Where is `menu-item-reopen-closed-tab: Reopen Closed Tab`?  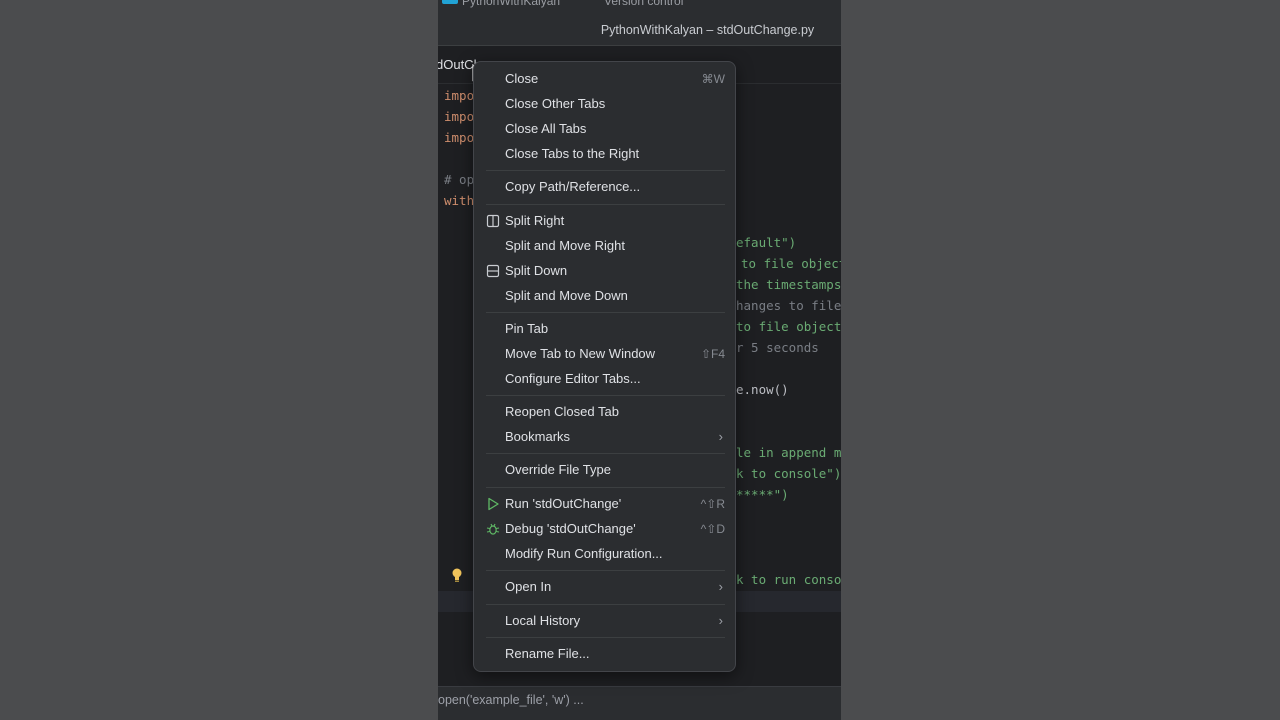 menu-item-reopen-closed-tab: Reopen Closed Tab is located at coordinates (604, 412).